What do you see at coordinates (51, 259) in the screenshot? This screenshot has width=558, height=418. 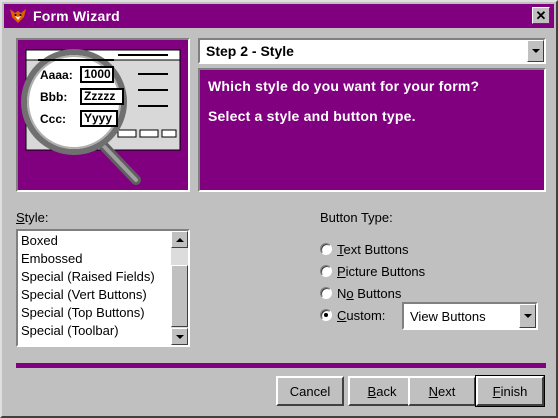 I see `list-item: Embossed` at bounding box center [51, 259].